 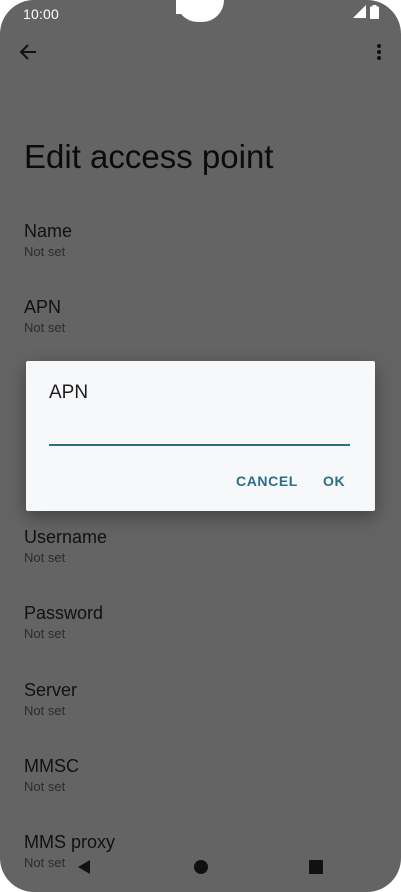 I want to click on pref-item-server: Server Not set, so click(x=50, y=699).